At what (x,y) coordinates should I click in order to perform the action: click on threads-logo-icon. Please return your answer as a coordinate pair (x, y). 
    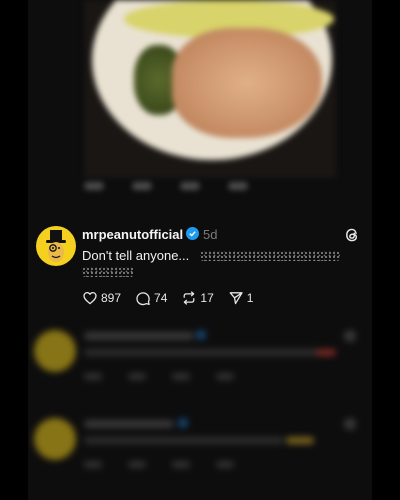
    Looking at the image, I should click on (352, 235).